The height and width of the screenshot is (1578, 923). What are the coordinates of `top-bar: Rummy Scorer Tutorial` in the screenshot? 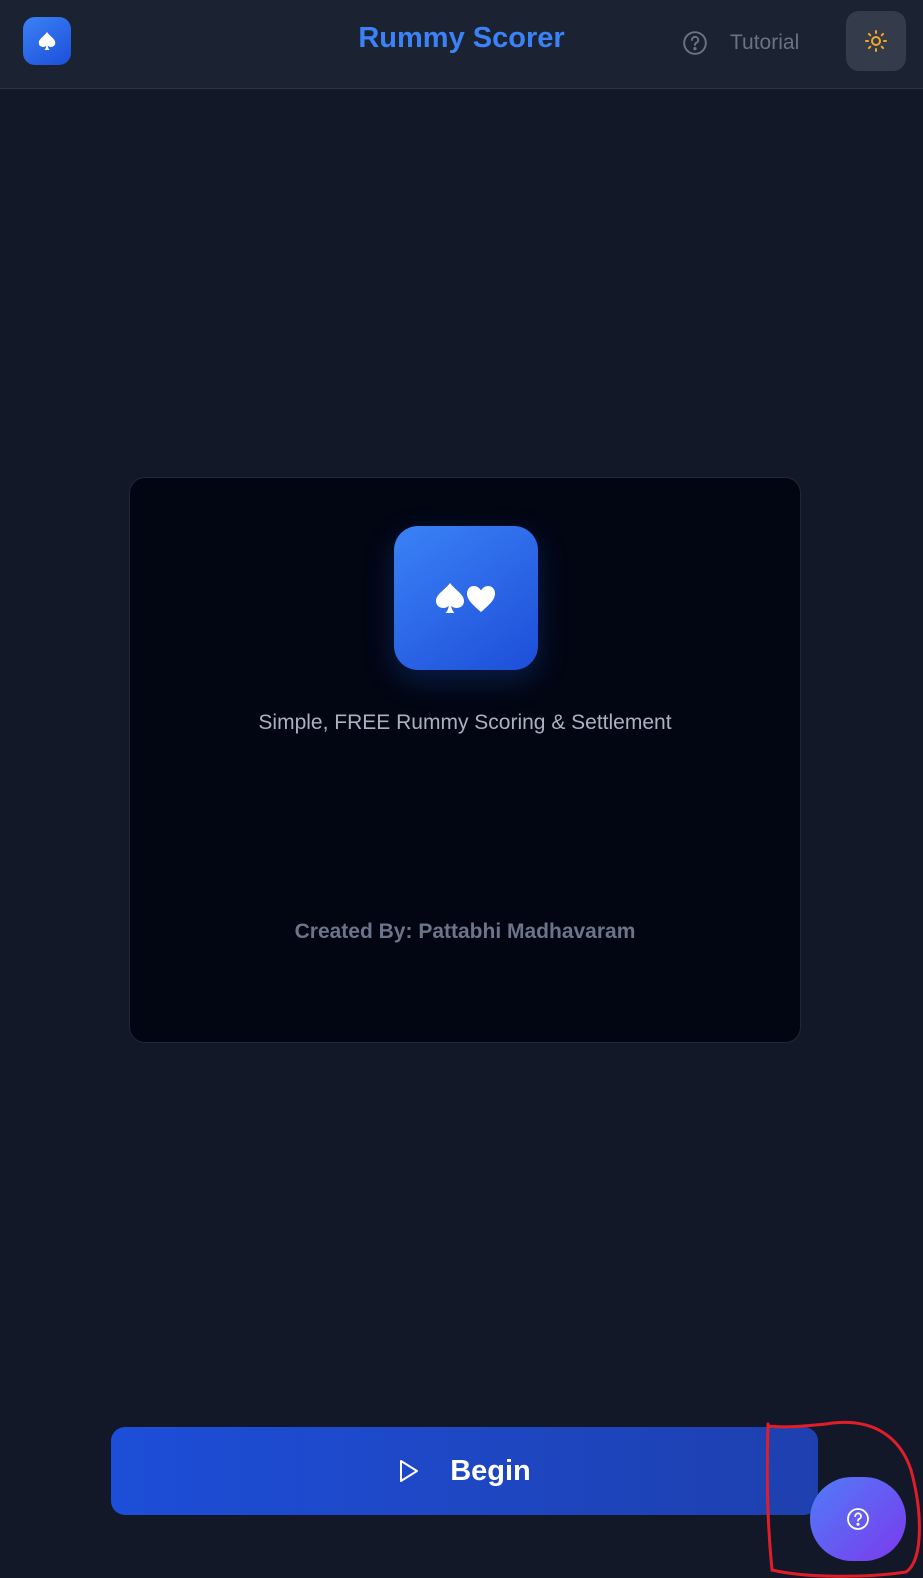 It's located at (461, 44).